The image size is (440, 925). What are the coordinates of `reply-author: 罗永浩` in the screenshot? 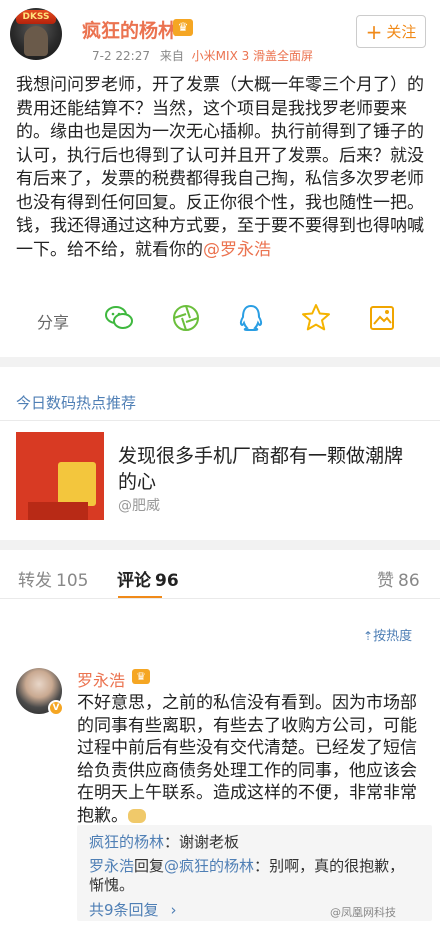 It's located at (111, 866).